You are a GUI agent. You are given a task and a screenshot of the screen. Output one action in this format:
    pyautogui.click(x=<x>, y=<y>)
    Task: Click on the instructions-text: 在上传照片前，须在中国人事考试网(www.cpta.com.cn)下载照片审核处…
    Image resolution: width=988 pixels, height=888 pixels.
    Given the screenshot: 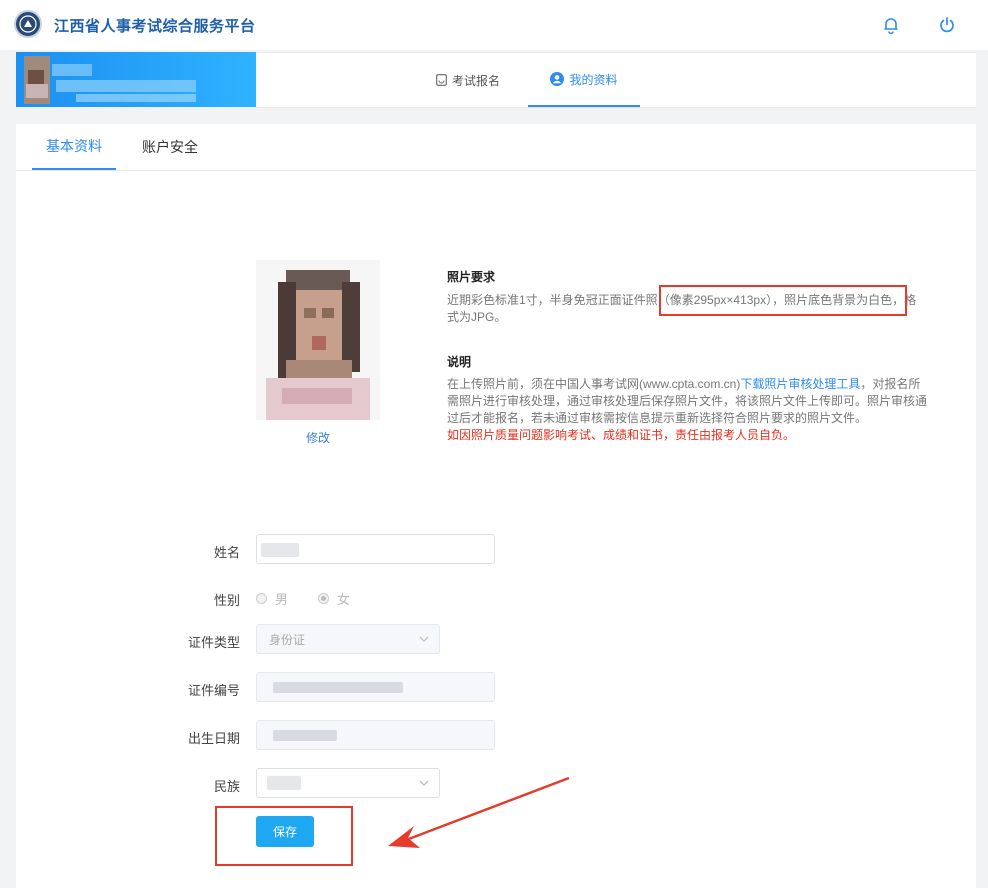 What is the action you would take?
    pyautogui.click(x=687, y=410)
    